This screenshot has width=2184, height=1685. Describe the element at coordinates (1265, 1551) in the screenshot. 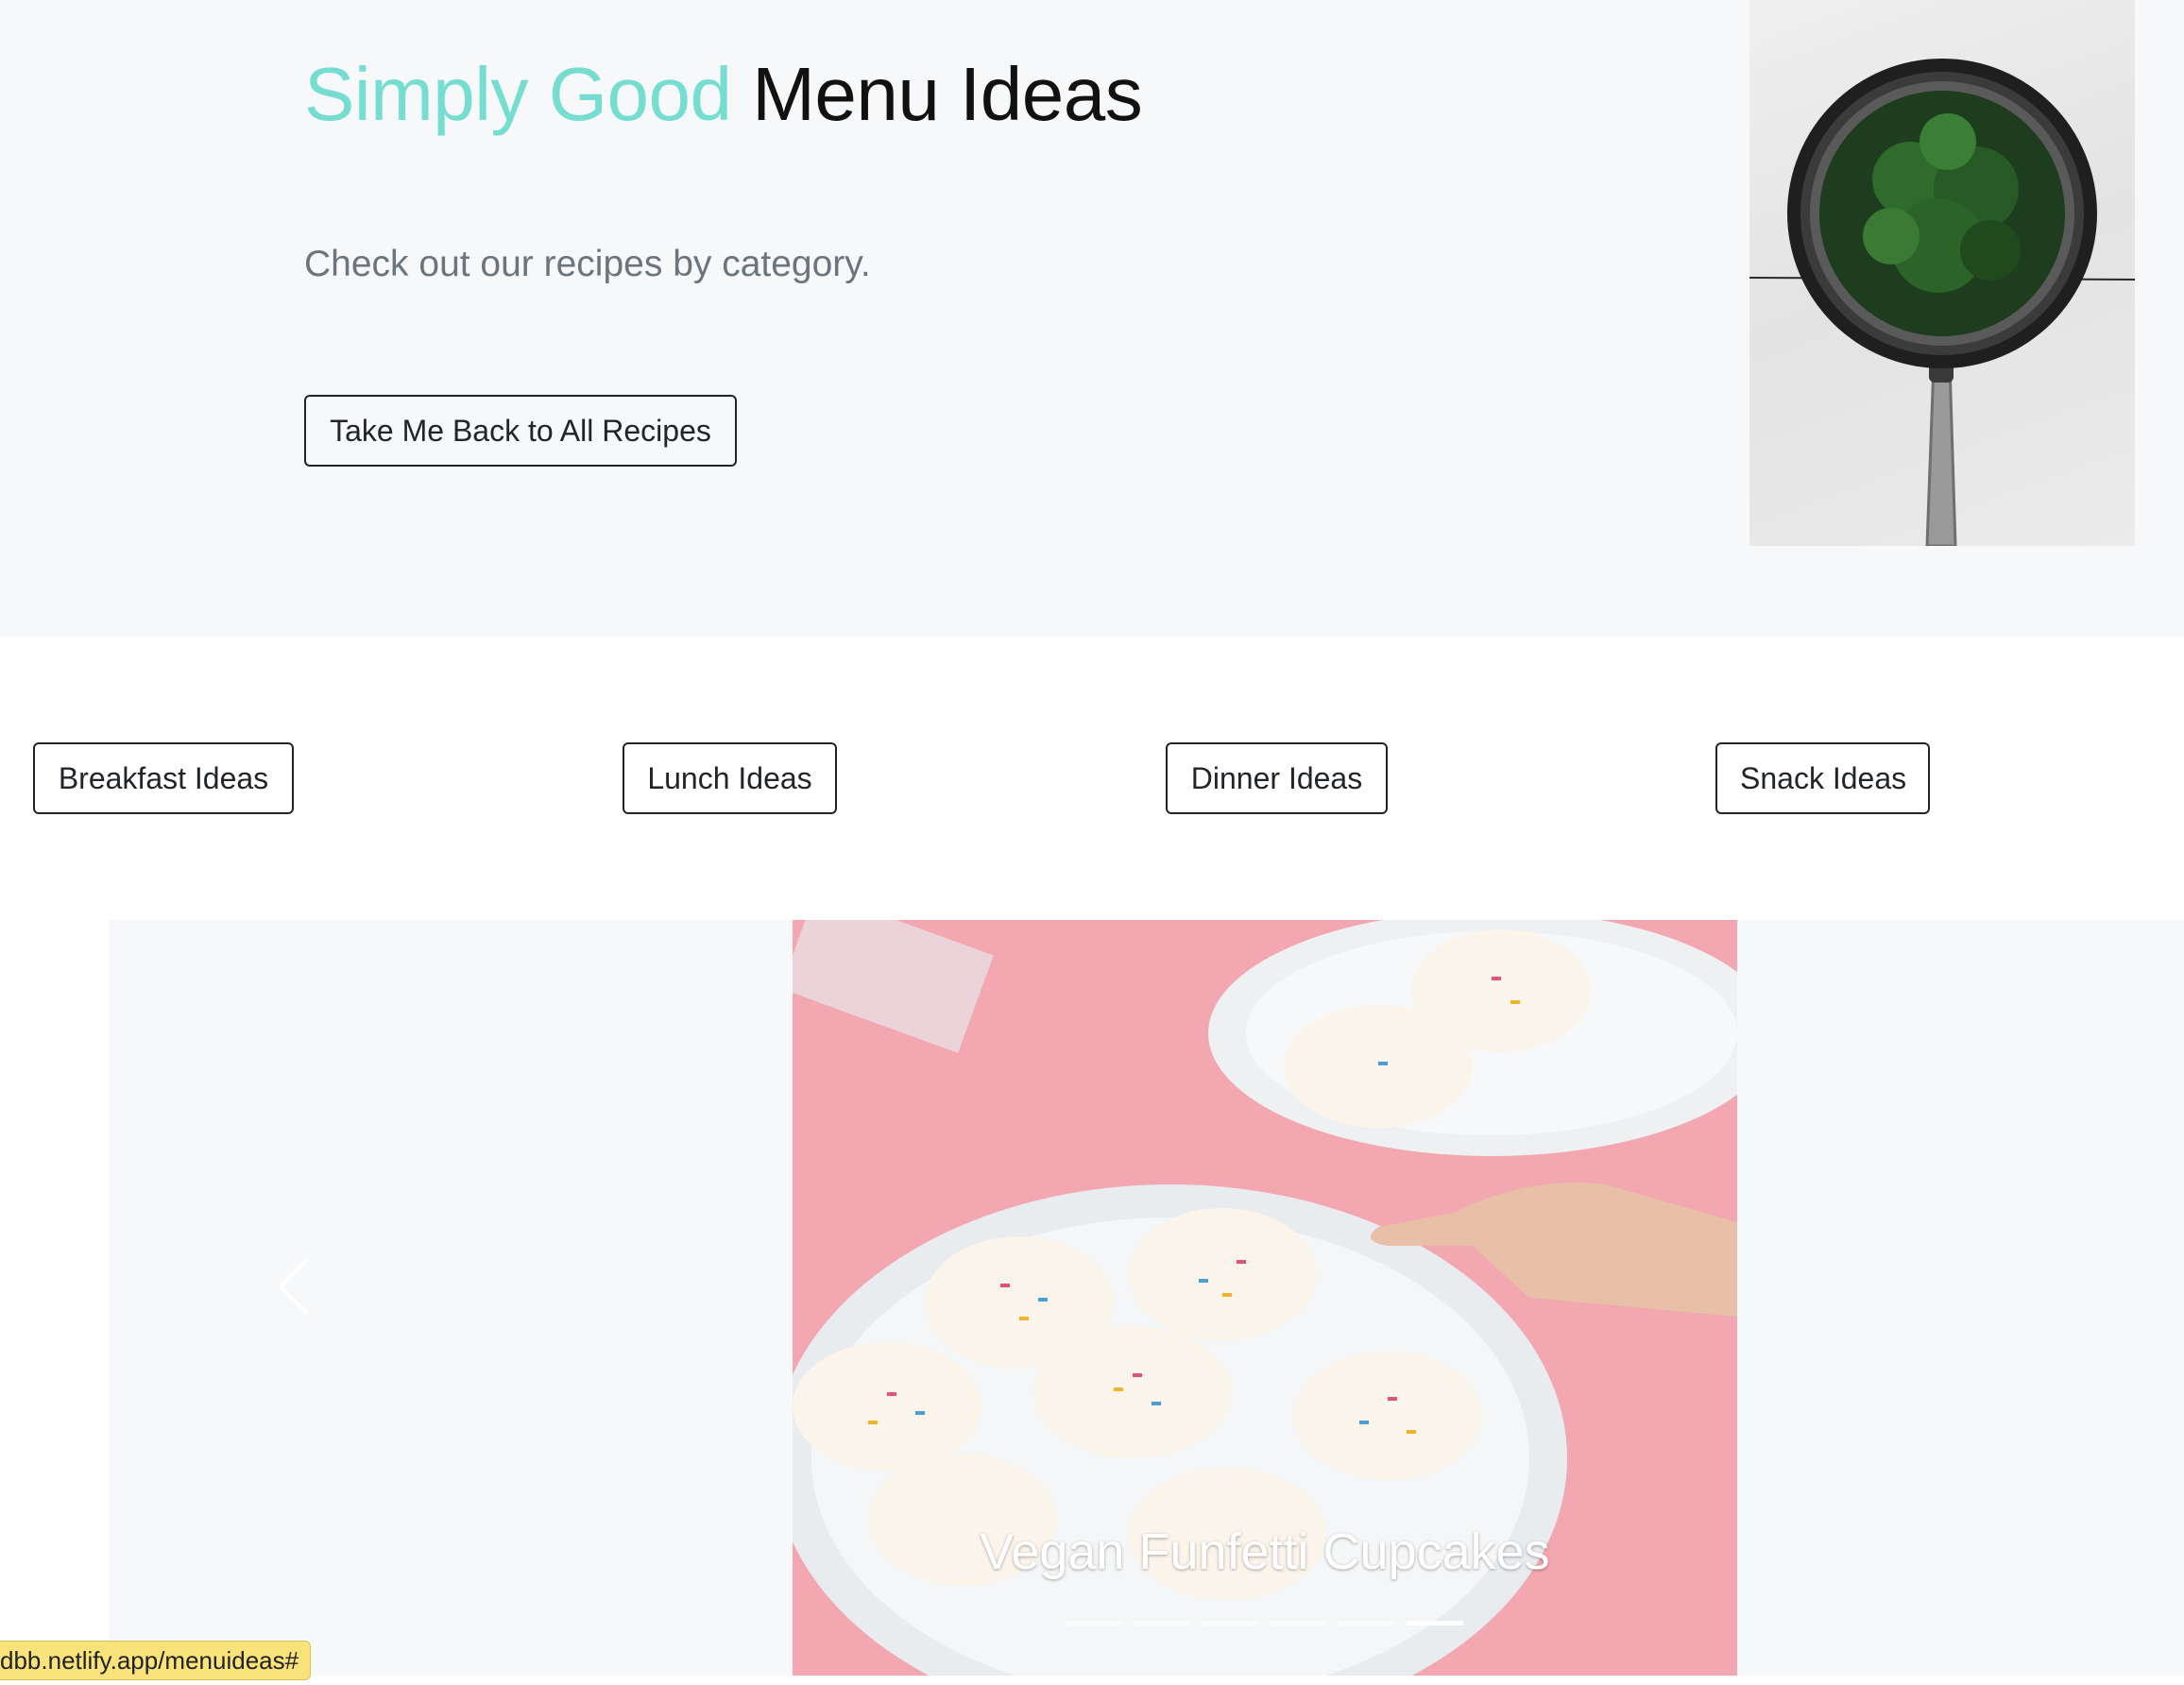

I see `slide-caption: Vegan Funfetti Cupcakes` at that location.